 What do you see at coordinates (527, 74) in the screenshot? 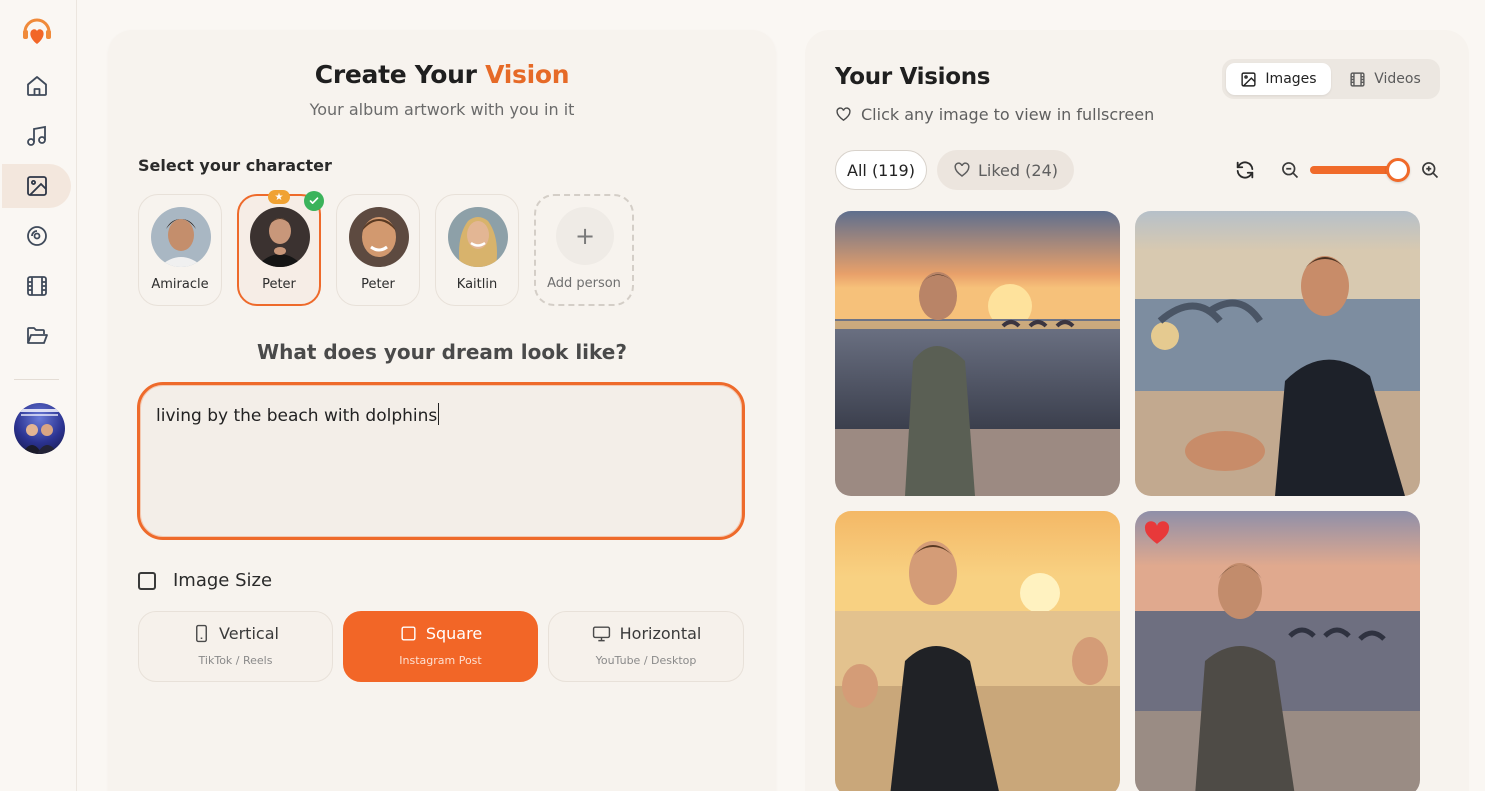
I see `title-accent: Vision` at bounding box center [527, 74].